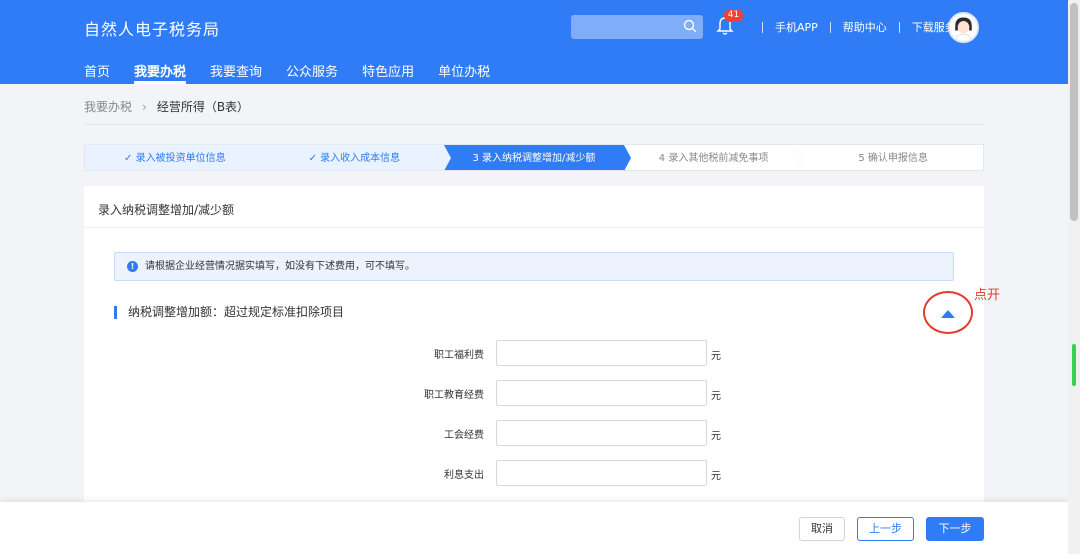  I want to click on field-label: 职工教育经费, so click(454, 395).